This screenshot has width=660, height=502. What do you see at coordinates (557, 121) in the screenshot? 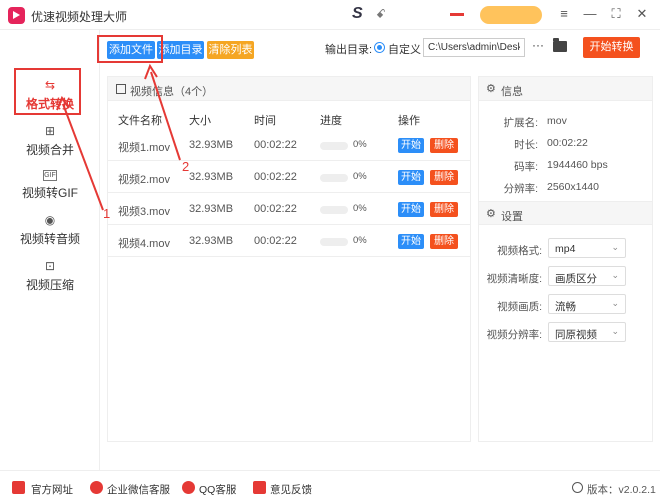
I see `info-value: mov` at bounding box center [557, 121].